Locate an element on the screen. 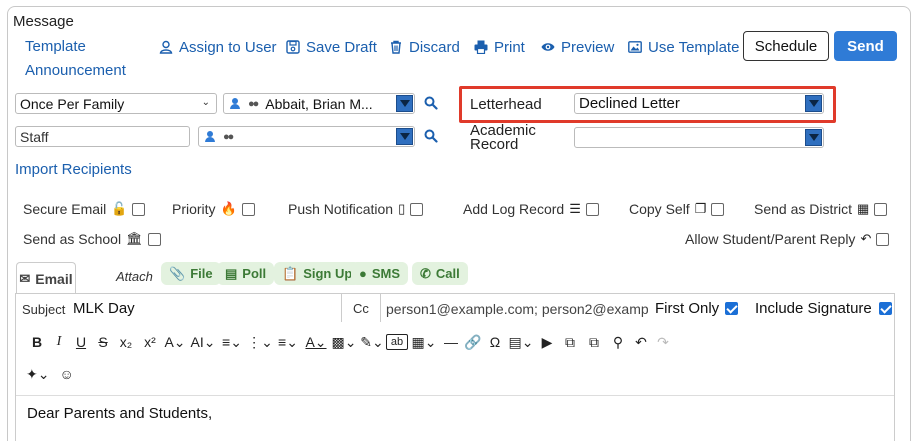  underline-icon: U is located at coordinates (81, 342).